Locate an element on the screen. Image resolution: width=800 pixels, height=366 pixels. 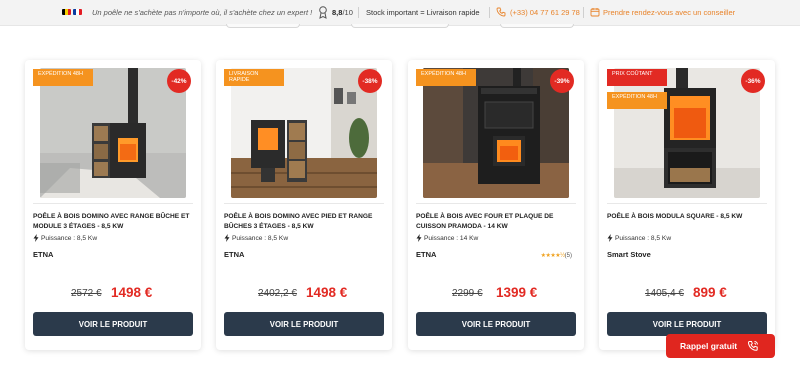
review-count: (5) is located at coordinates (568, 256).